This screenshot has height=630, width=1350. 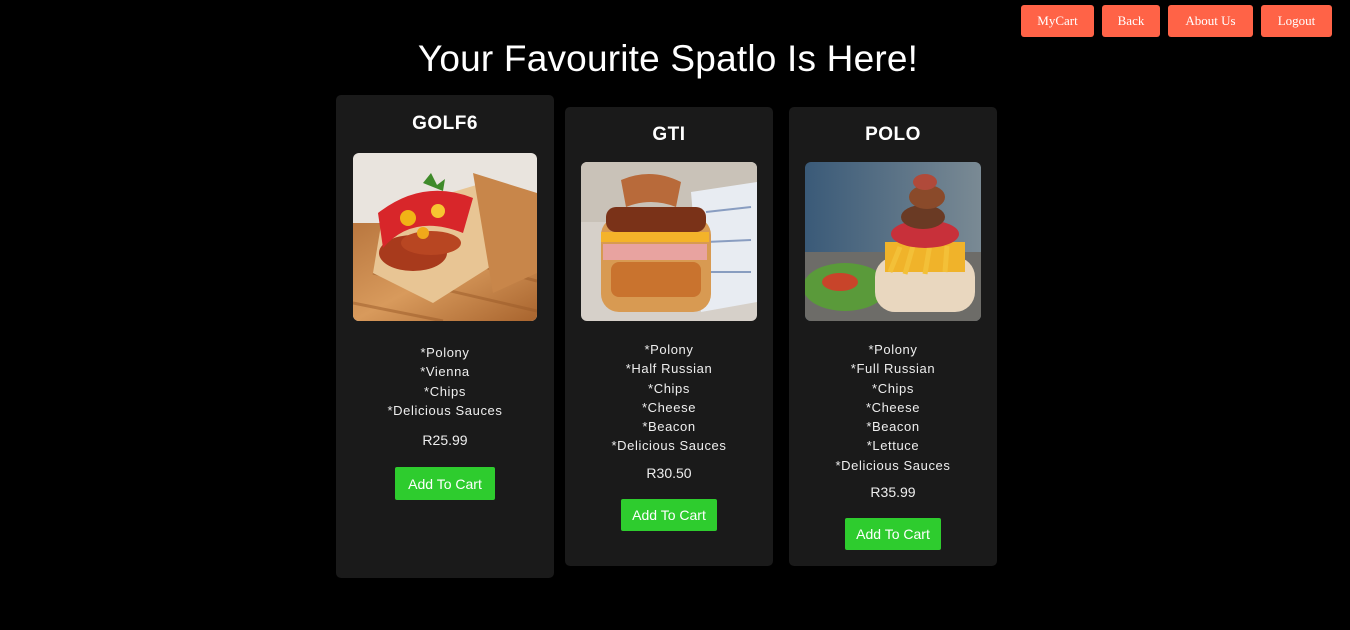 I want to click on product-name: GTI, so click(x=669, y=134).